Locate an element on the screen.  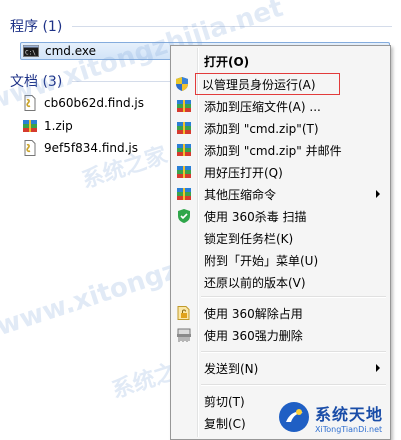
menu-item-run-as-admin: 以管理员身份运行(A) is located at coordinates (258, 84).